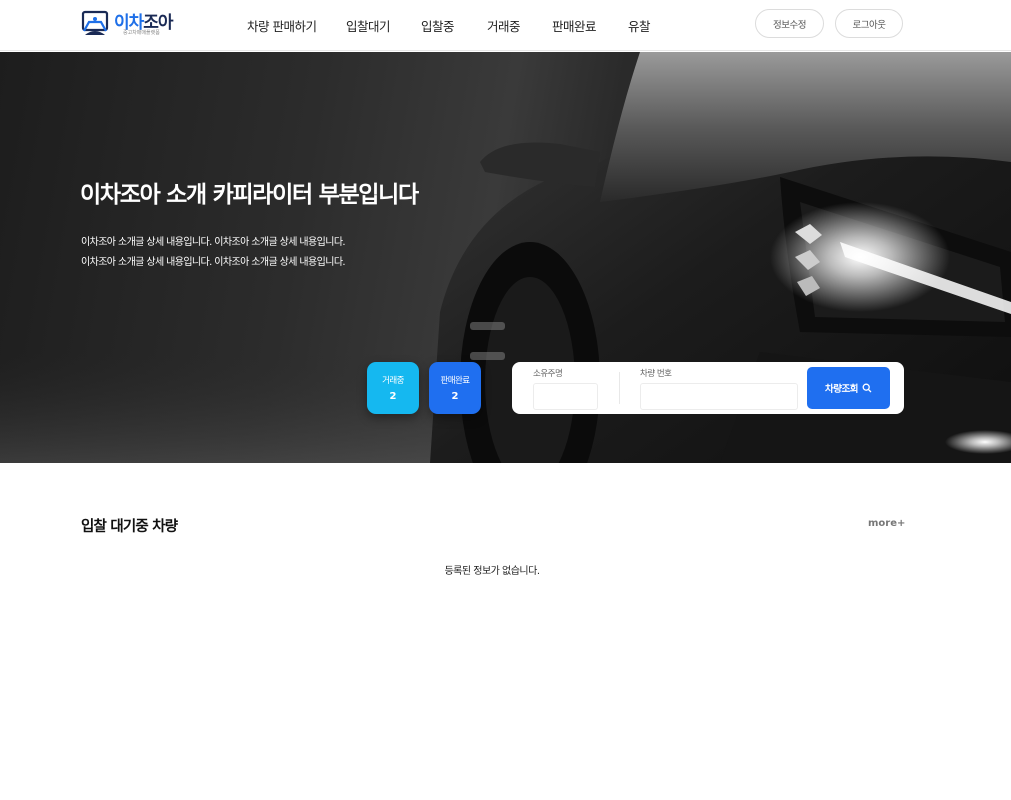  I want to click on more-link: more+, so click(886, 523).